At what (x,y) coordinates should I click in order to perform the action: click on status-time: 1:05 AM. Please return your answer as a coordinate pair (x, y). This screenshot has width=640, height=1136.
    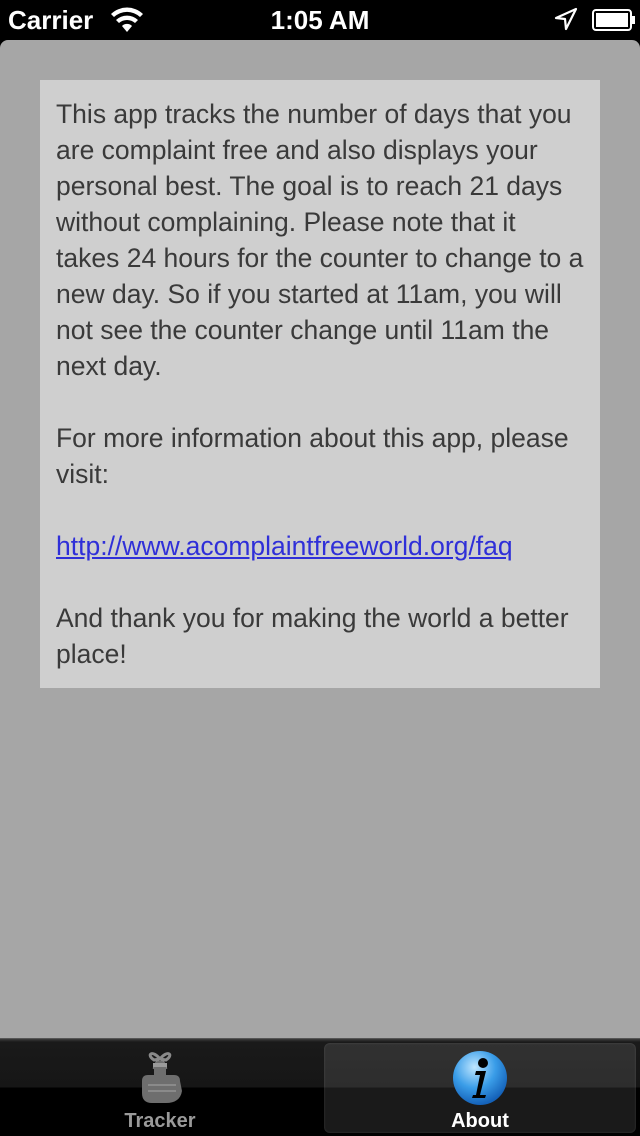
    Looking at the image, I should click on (320, 20).